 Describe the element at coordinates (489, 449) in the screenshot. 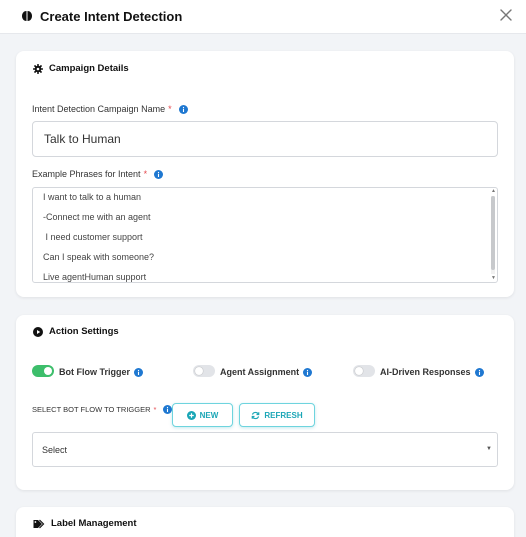

I see `chevron-down-icon: ▼` at that location.